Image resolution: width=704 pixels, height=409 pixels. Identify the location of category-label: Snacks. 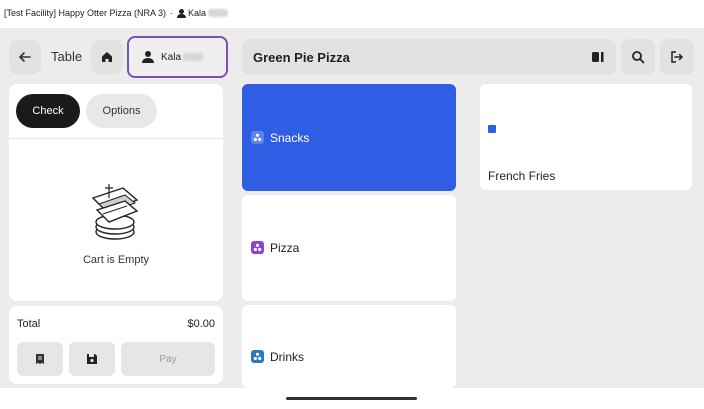
(290, 138).